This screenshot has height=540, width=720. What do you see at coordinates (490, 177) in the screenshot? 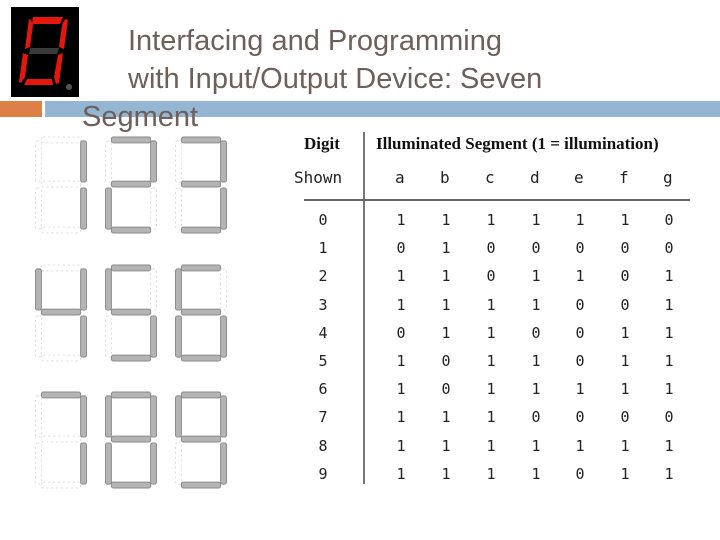
I see `column-header-c: c` at bounding box center [490, 177].